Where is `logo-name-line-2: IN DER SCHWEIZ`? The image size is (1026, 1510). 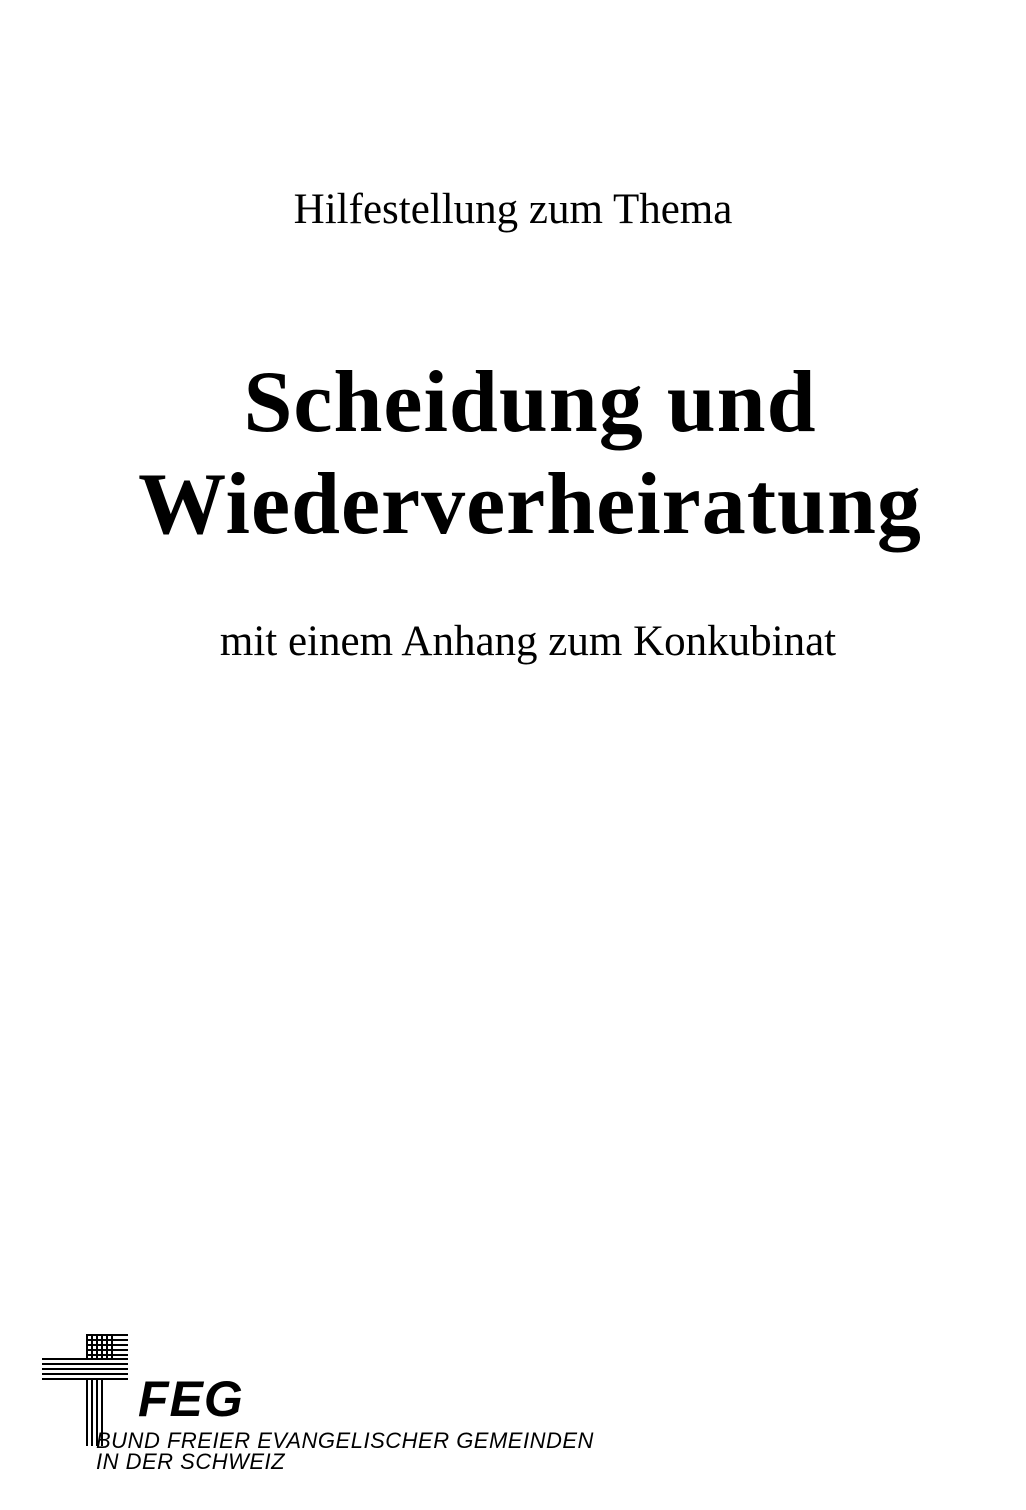 logo-name-line-2: IN DER SCHWEIZ is located at coordinates (191, 1461).